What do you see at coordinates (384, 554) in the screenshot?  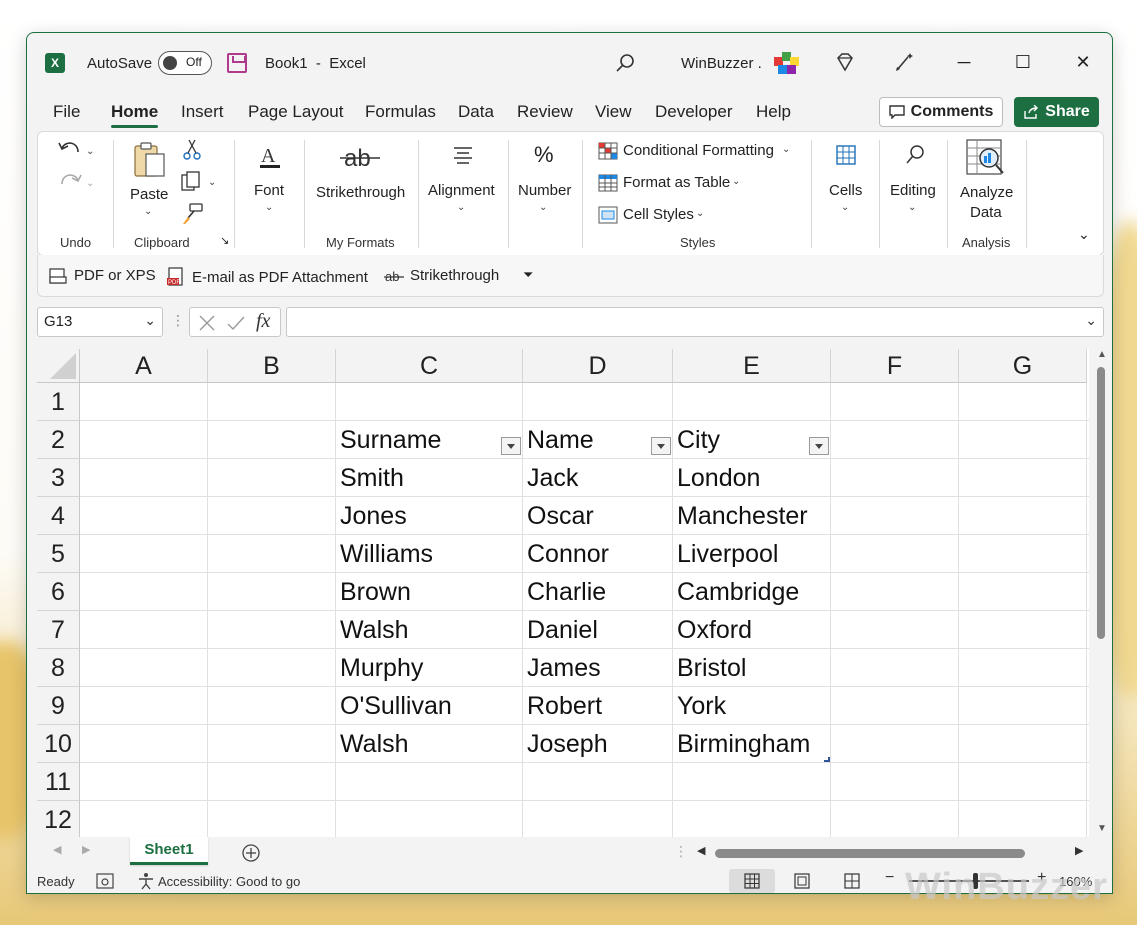 I see `table-cell: Williams` at bounding box center [384, 554].